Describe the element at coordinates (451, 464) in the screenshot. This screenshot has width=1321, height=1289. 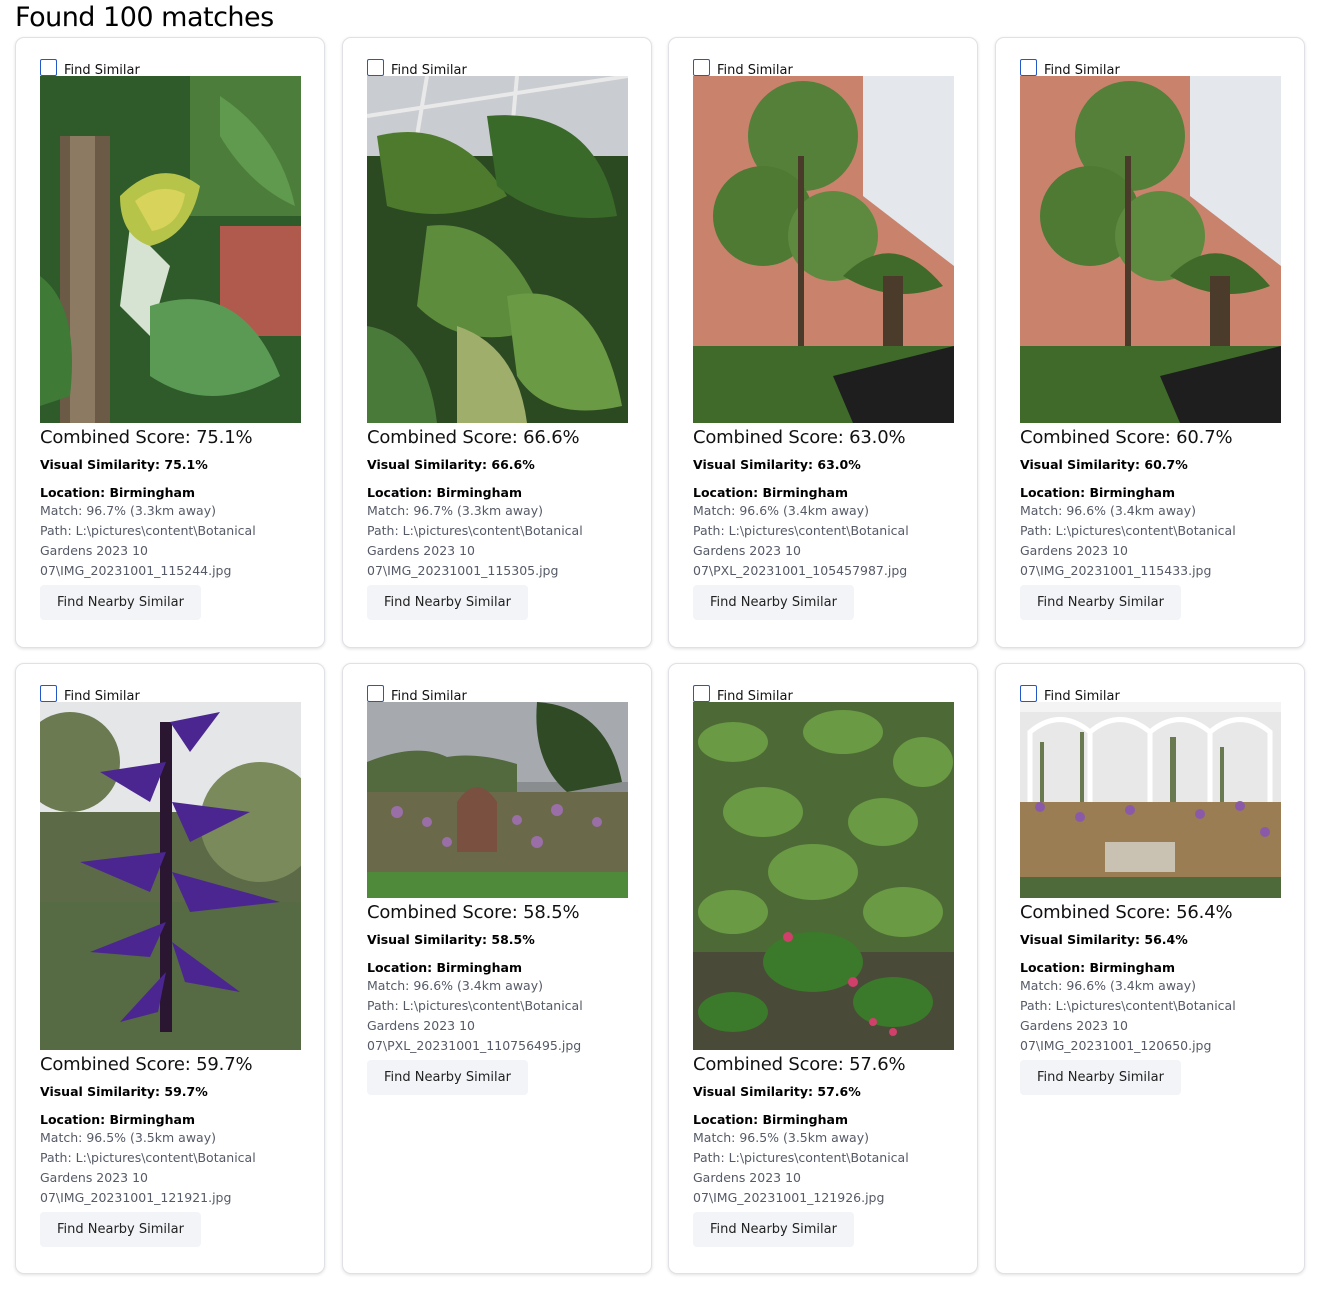
I see `visual-similarity: Visual Similarity: 66.6%` at that location.